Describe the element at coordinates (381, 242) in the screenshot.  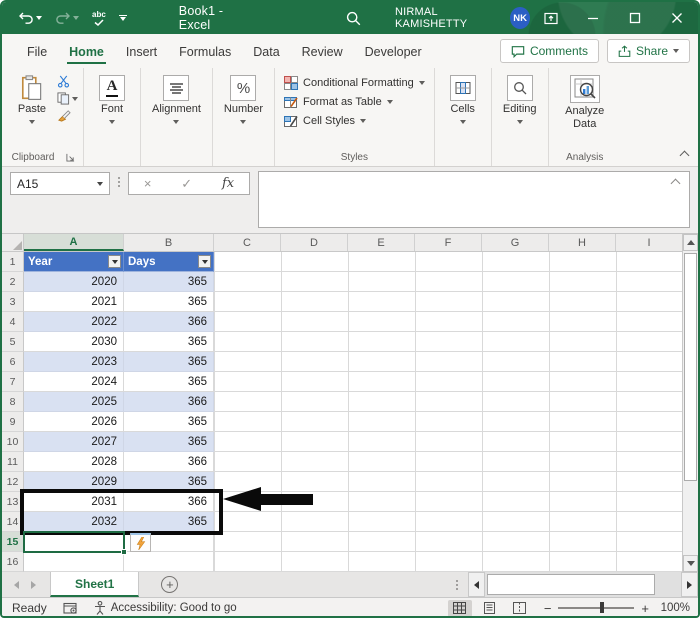
I see `column-header-e: E` at that location.